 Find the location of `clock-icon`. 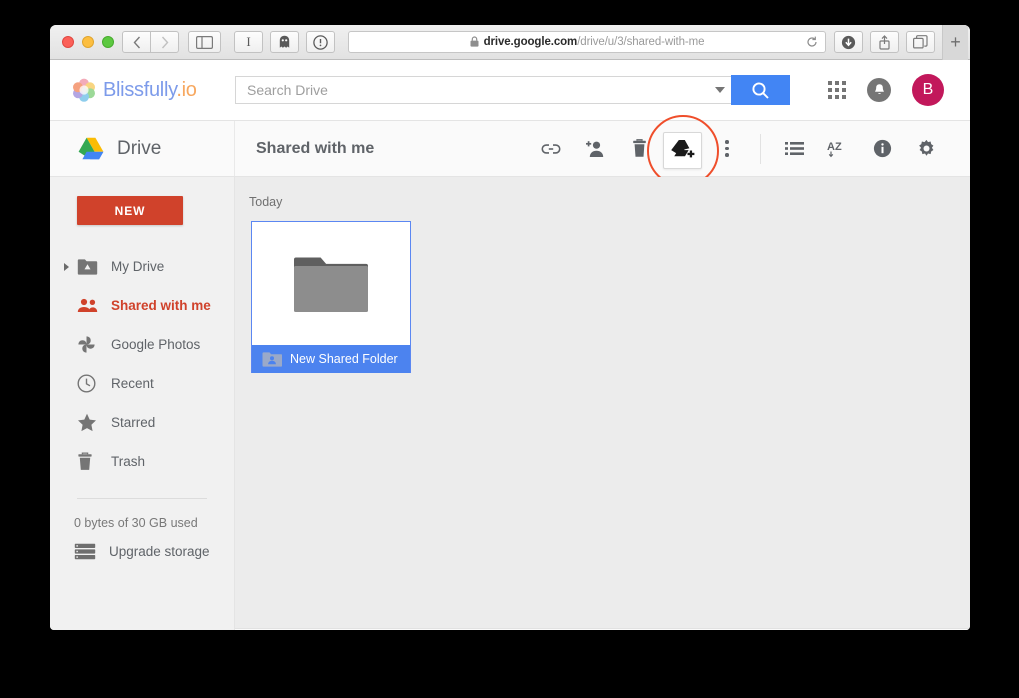

clock-icon is located at coordinates (88, 383).